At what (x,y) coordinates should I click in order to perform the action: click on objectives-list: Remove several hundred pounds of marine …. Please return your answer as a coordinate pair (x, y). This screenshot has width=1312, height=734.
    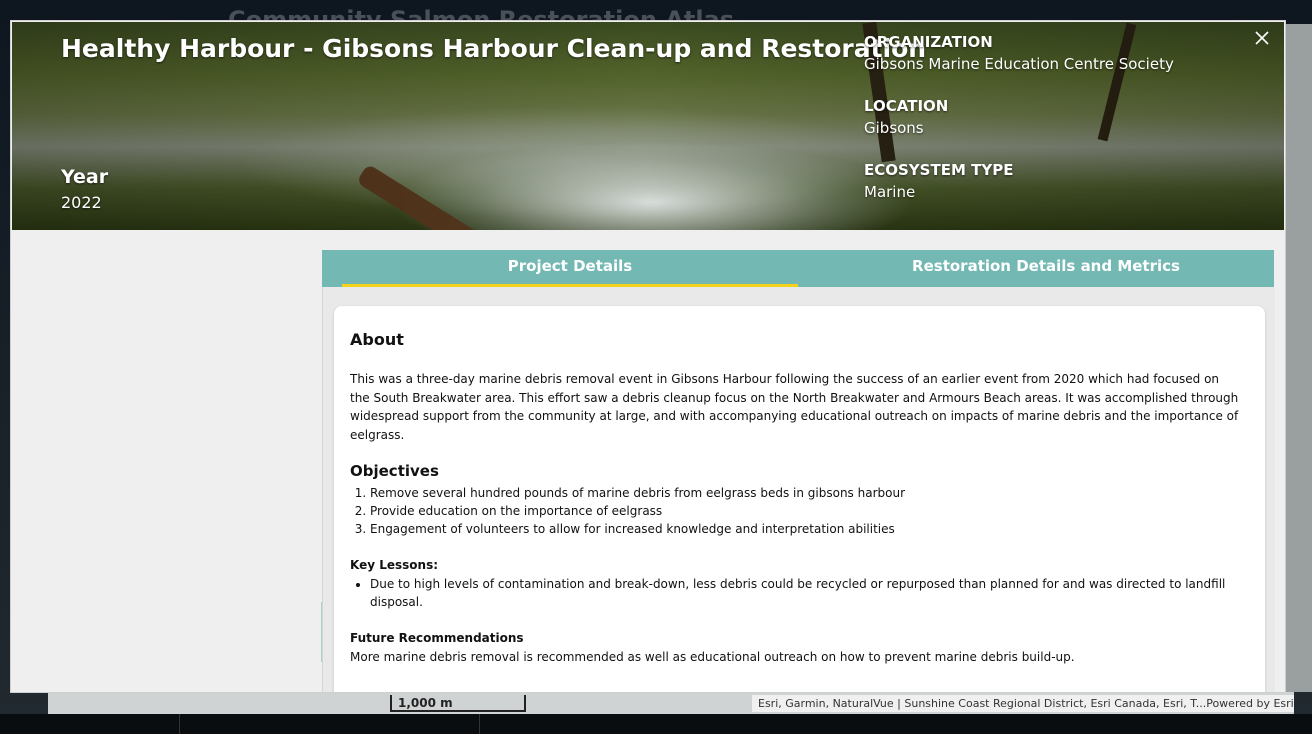
    Looking at the image, I should click on (627, 511).